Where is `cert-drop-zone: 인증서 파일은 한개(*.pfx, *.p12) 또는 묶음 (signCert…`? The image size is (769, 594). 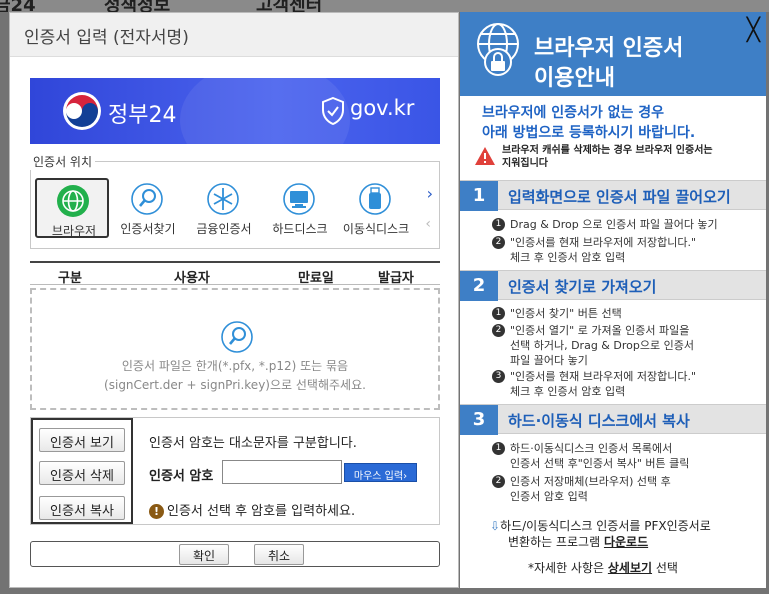 cert-drop-zone: 인증서 파일은 한개(*.pfx, *.p12) 또는 묶음 (signCert… is located at coordinates (235, 349).